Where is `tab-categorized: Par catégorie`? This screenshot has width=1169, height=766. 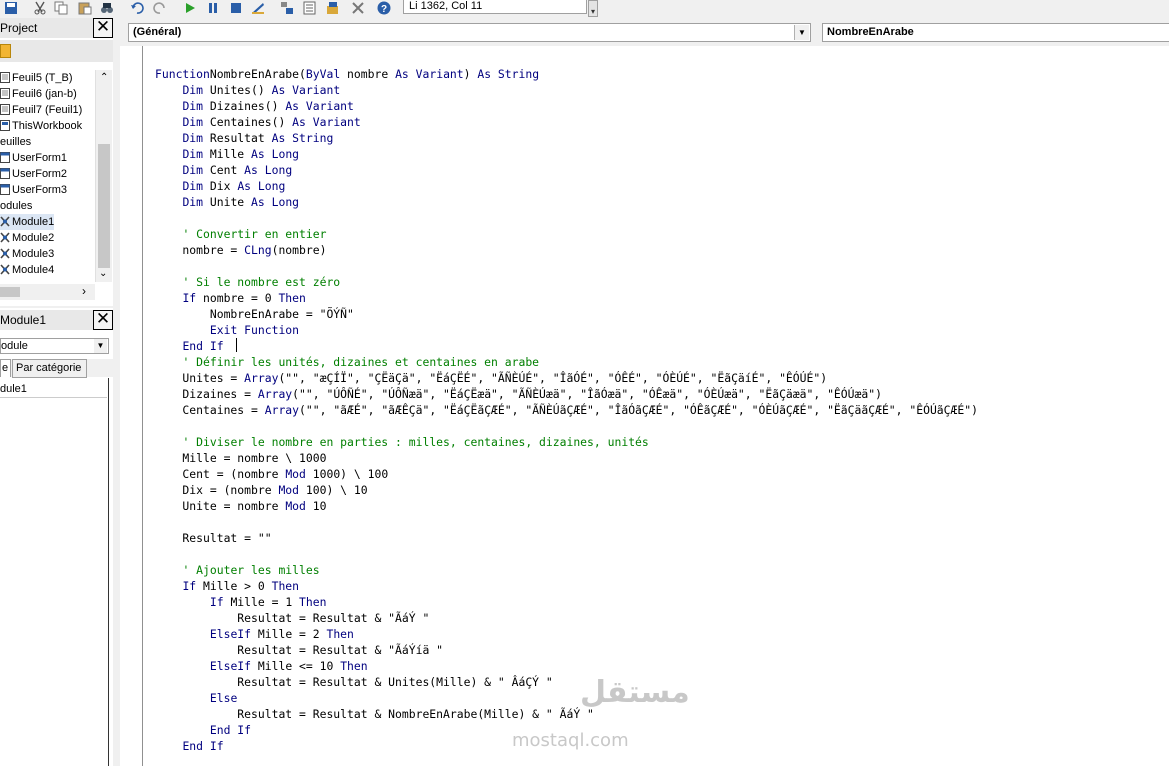 tab-categorized: Par catégorie is located at coordinates (49, 368).